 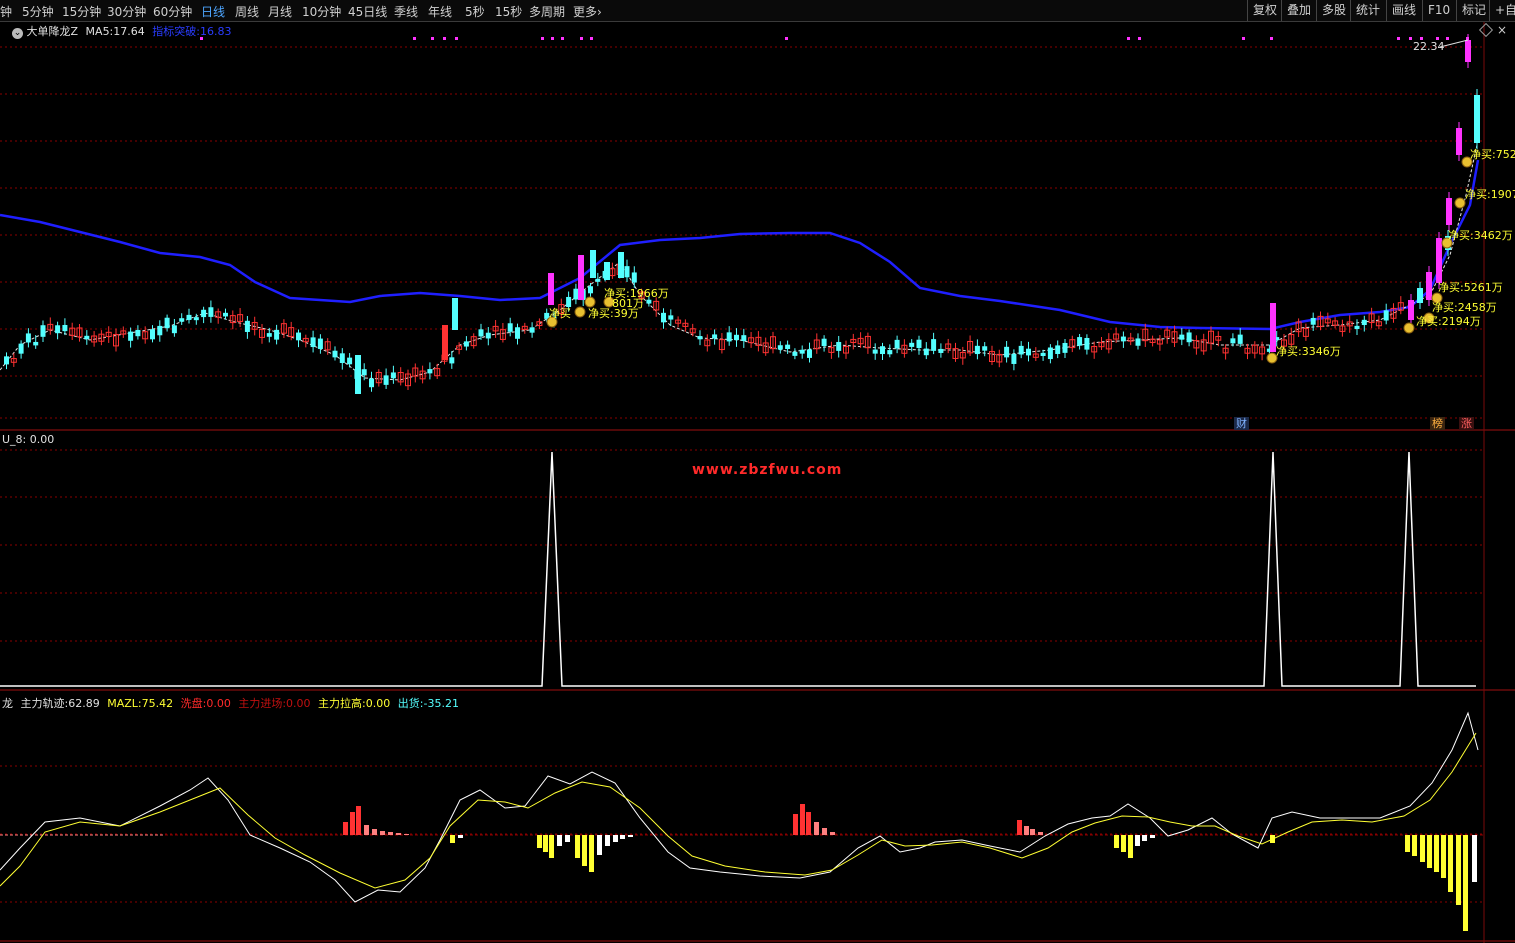 What do you see at coordinates (441, 703) in the screenshot?
I see `distribution-value: -35.21` at bounding box center [441, 703].